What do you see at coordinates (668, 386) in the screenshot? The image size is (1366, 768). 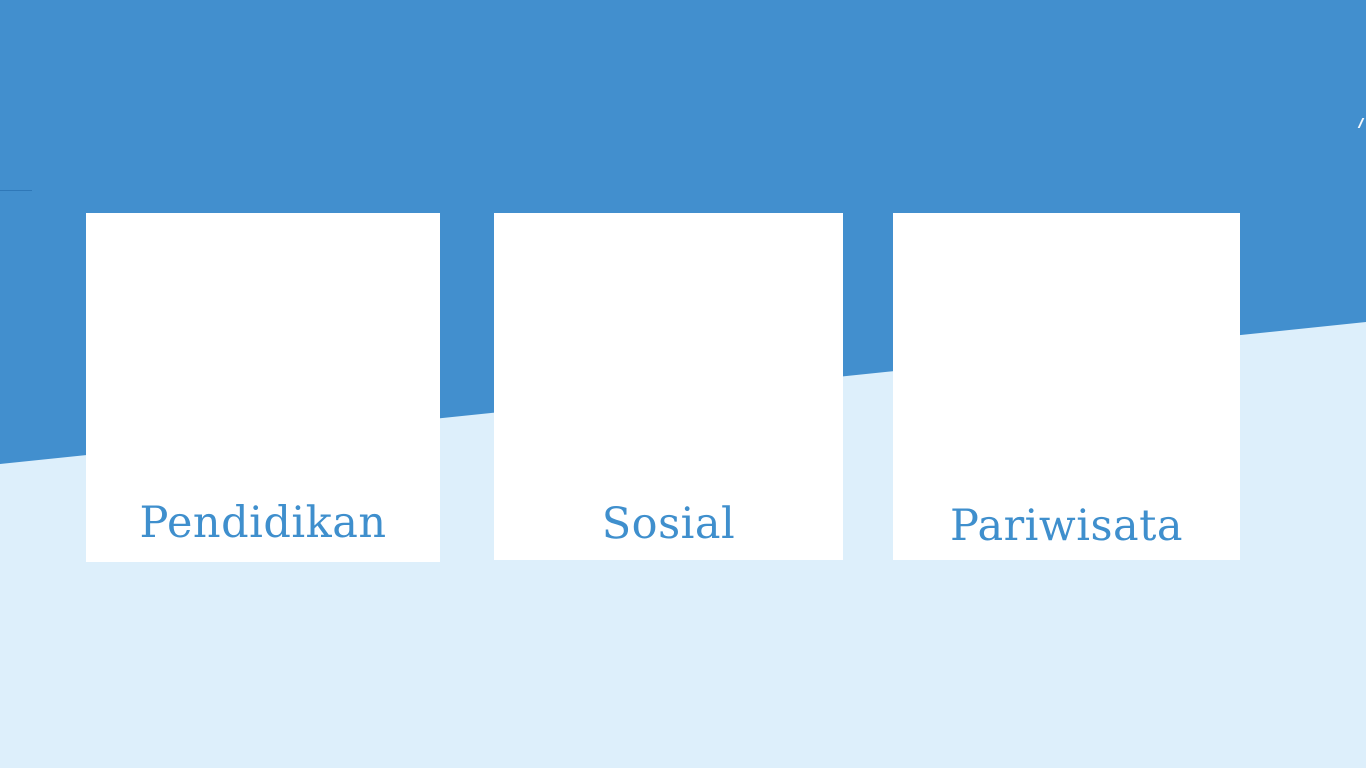 I see `category-card-sosial: Sosial` at bounding box center [668, 386].